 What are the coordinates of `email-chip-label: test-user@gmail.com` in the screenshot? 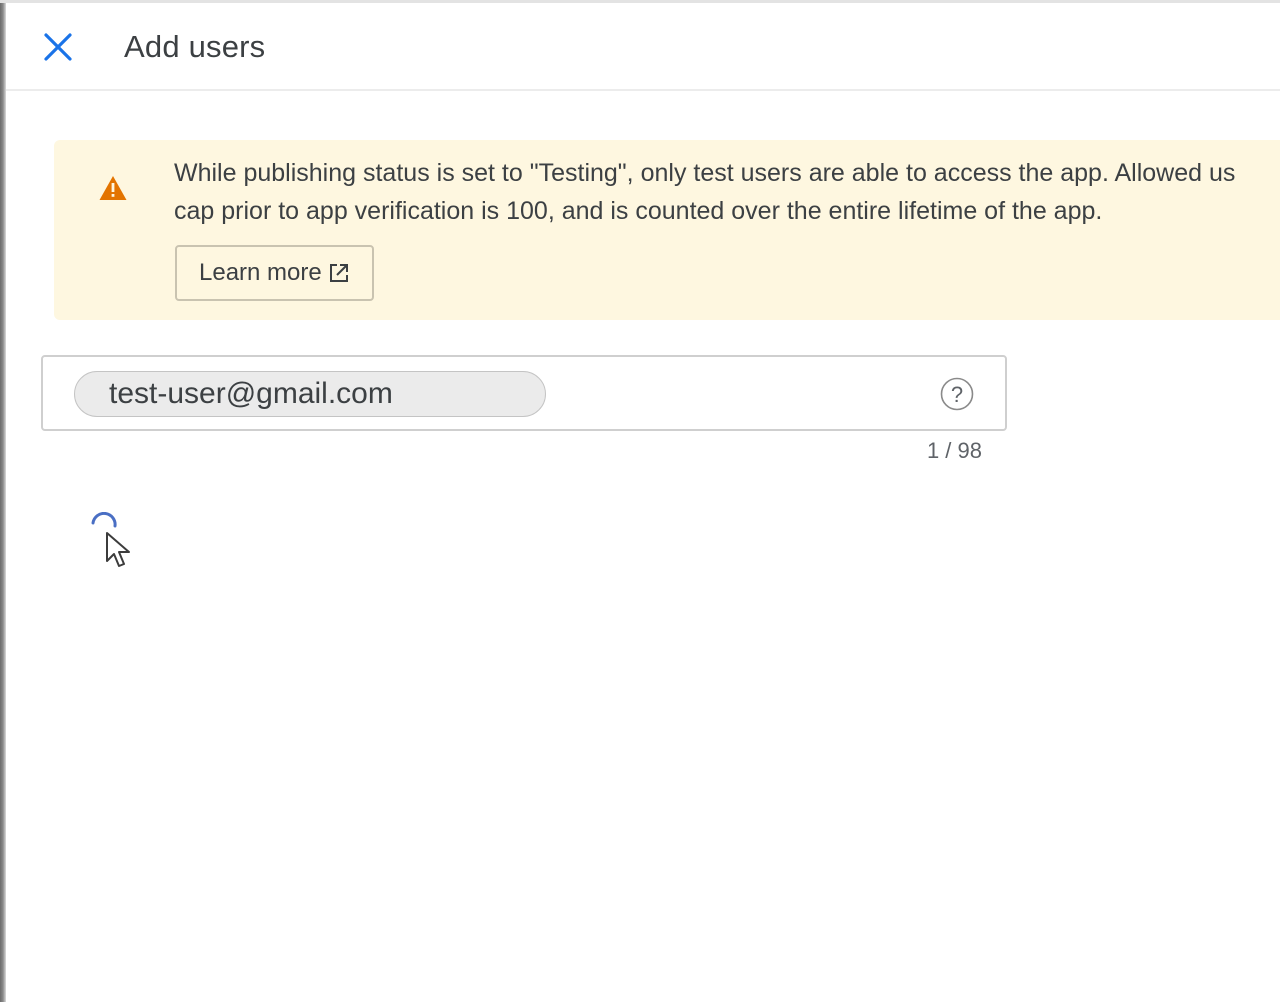 It's located at (251, 393).